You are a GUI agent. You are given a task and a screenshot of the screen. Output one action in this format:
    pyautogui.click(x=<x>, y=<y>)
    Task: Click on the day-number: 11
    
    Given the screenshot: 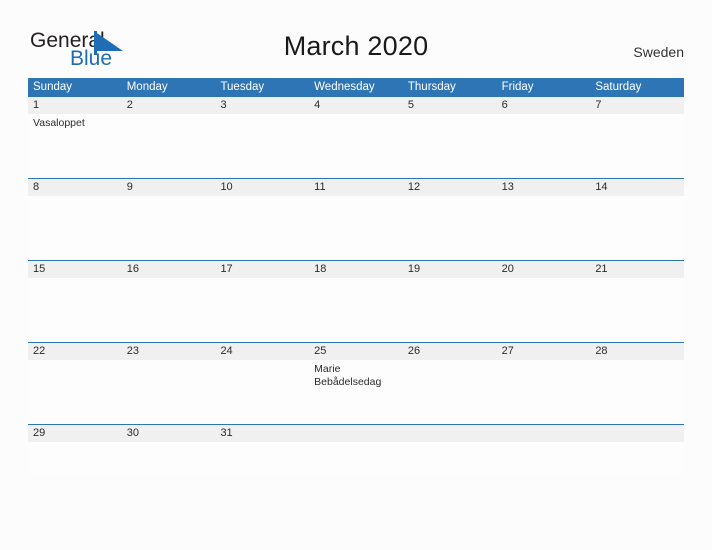 What is the action you would take?
    pyautogui.click(x=356, y=187)
    